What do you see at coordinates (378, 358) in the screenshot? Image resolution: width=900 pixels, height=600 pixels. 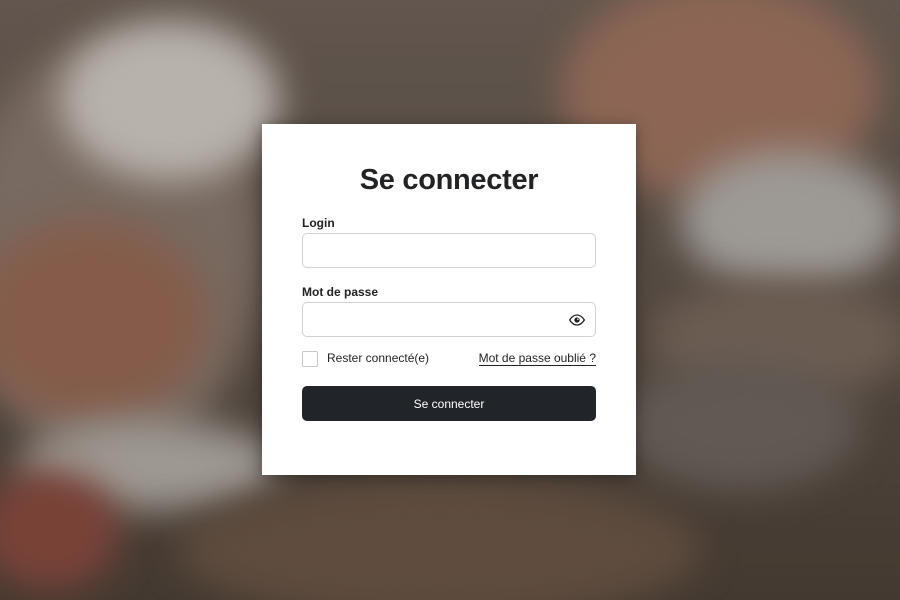 I see `remember-label: Rester connecté(e)` at bounding box center [378, 358].